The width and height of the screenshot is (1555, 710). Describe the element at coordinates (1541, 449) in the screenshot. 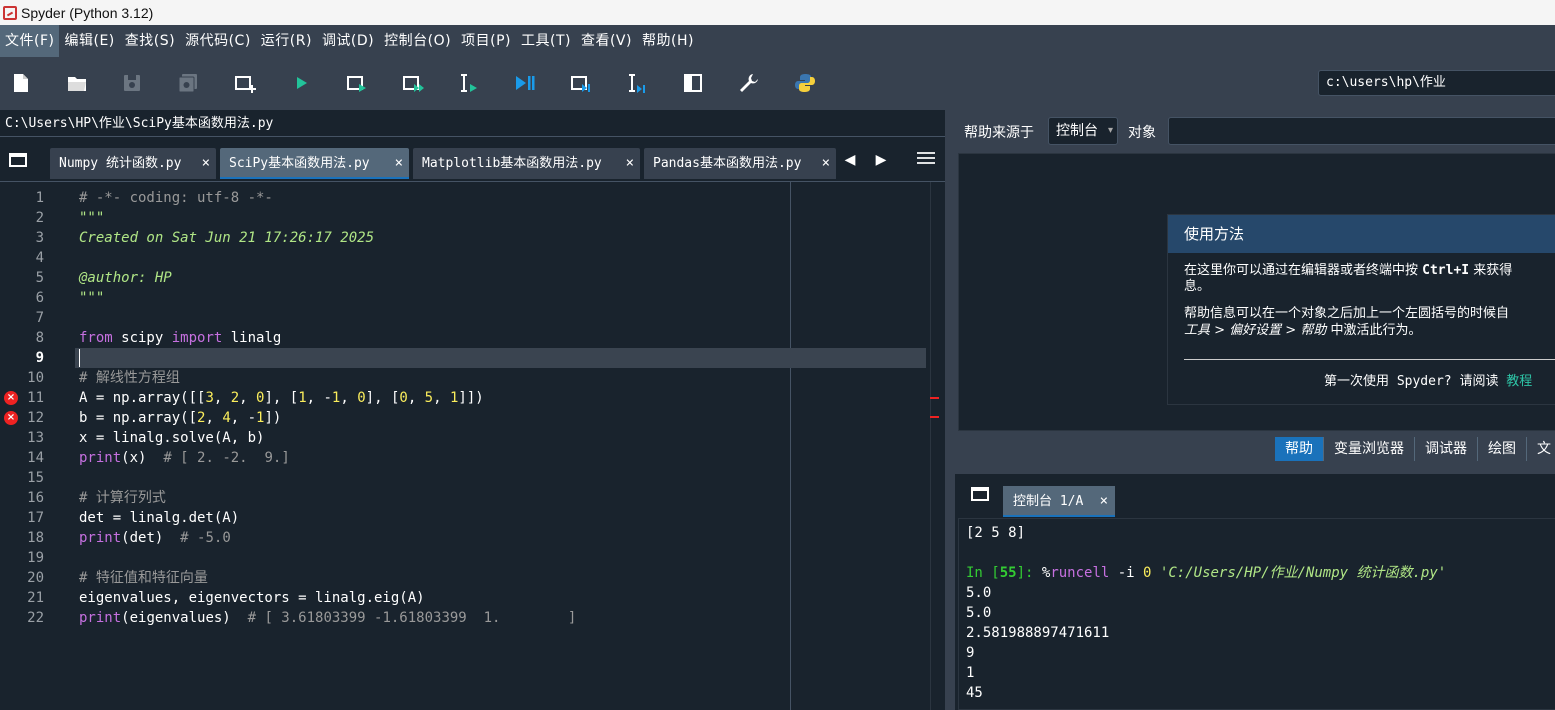

I see `tab-files: 文` at that location.